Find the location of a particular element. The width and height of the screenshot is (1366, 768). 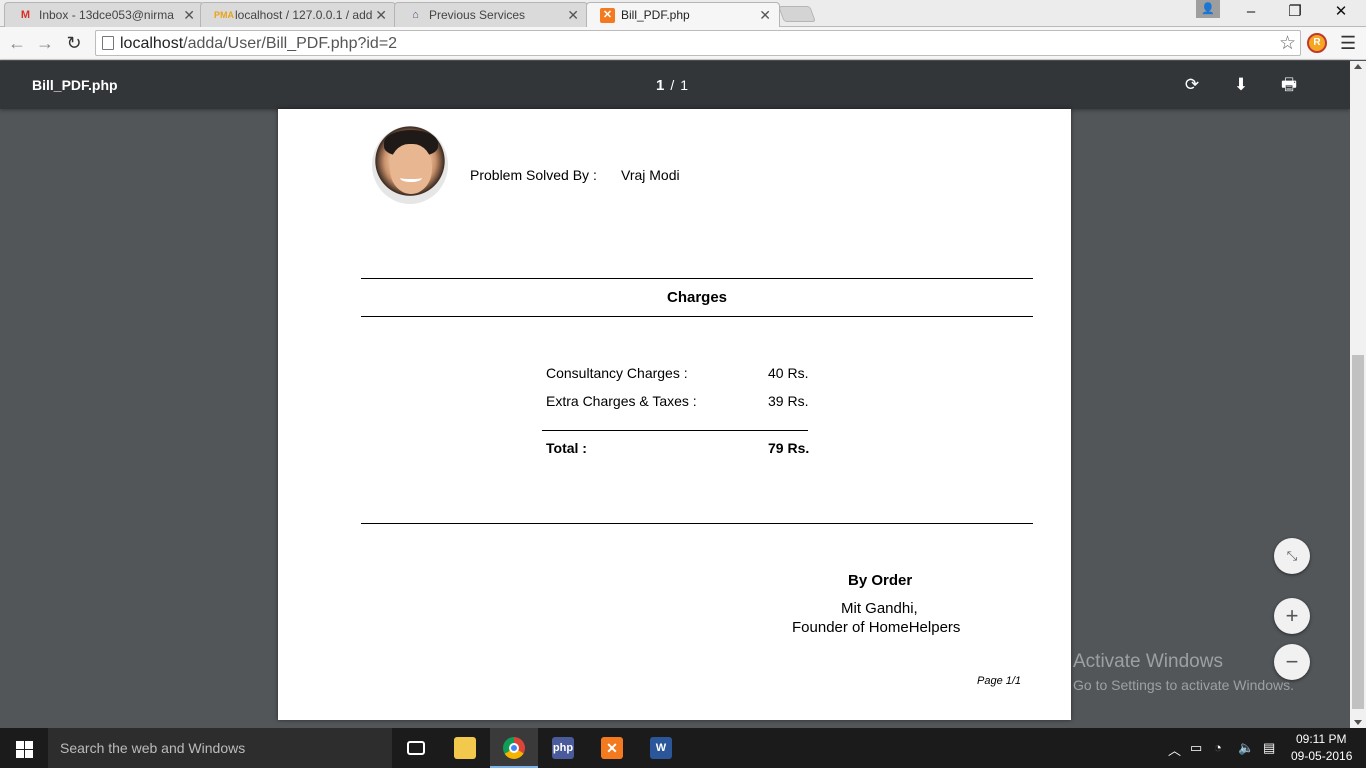

back-icon: ← is located at coordinates (17, 43).